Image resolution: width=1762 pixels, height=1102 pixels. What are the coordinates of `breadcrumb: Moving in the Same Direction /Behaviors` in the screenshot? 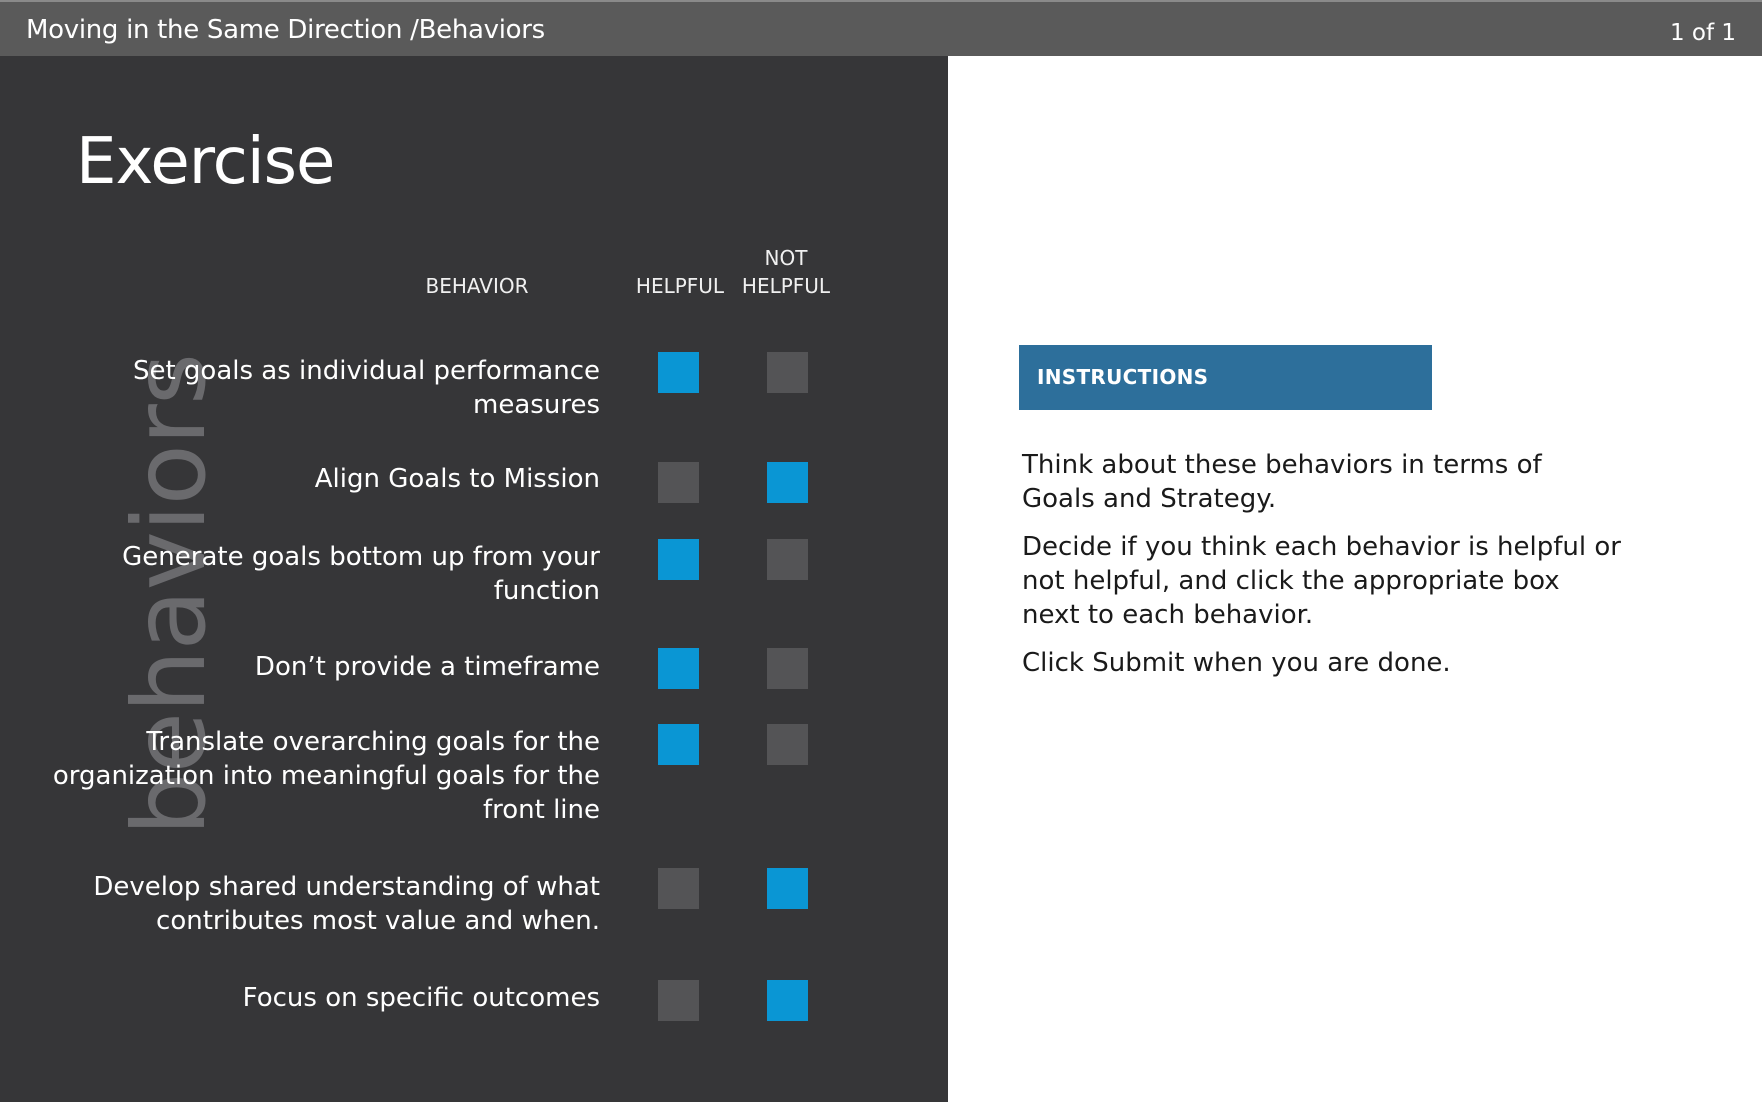 It's located at (285, 30).